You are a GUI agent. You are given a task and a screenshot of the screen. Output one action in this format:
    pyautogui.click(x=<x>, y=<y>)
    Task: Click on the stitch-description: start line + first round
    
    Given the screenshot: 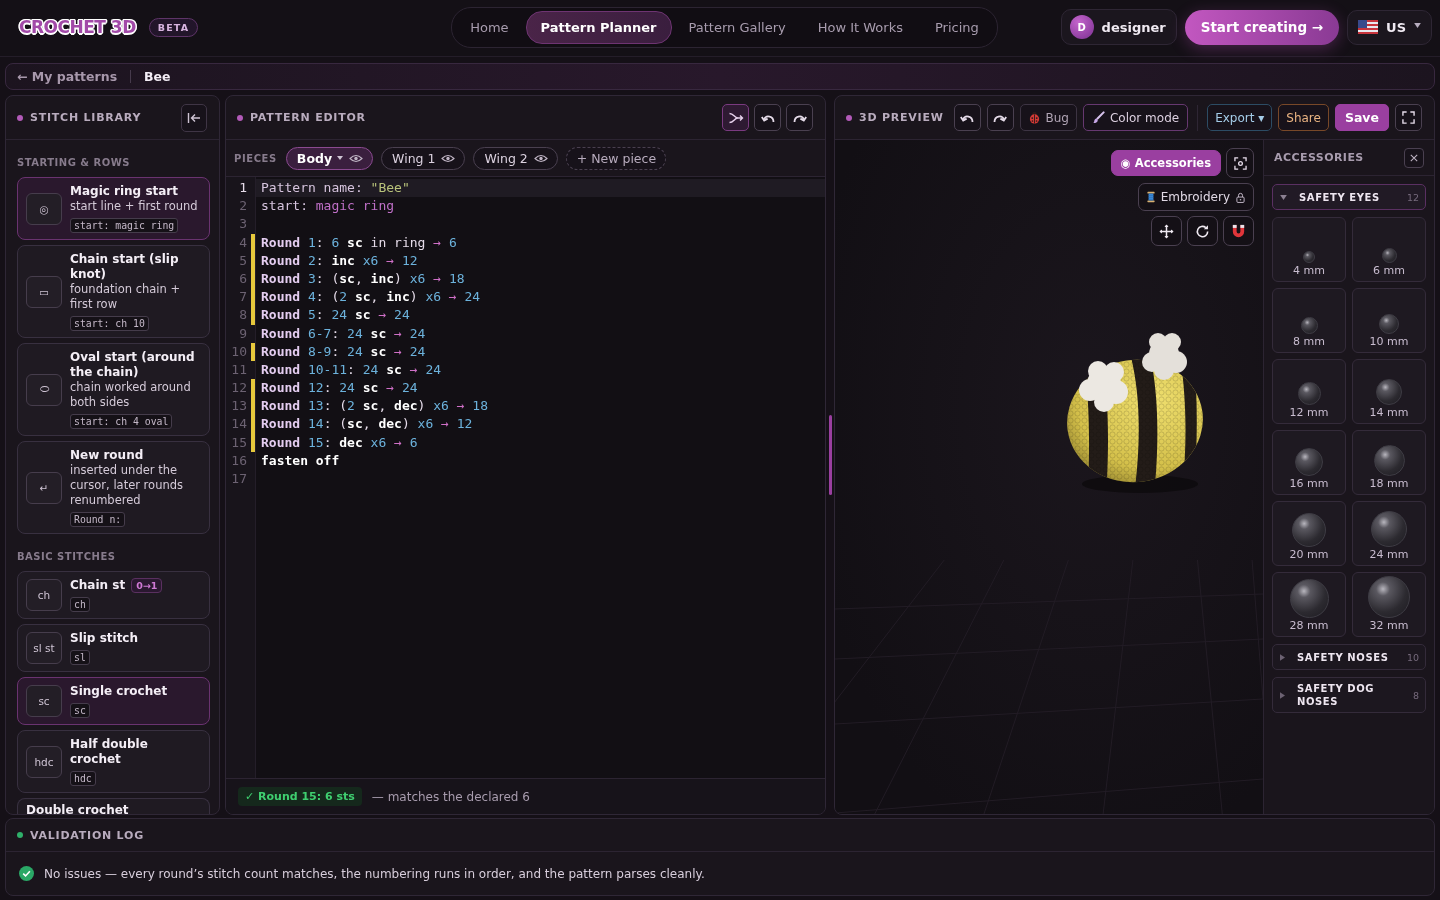 What is the action you would take?
    pyautogui.click(x=134, y=206)
    